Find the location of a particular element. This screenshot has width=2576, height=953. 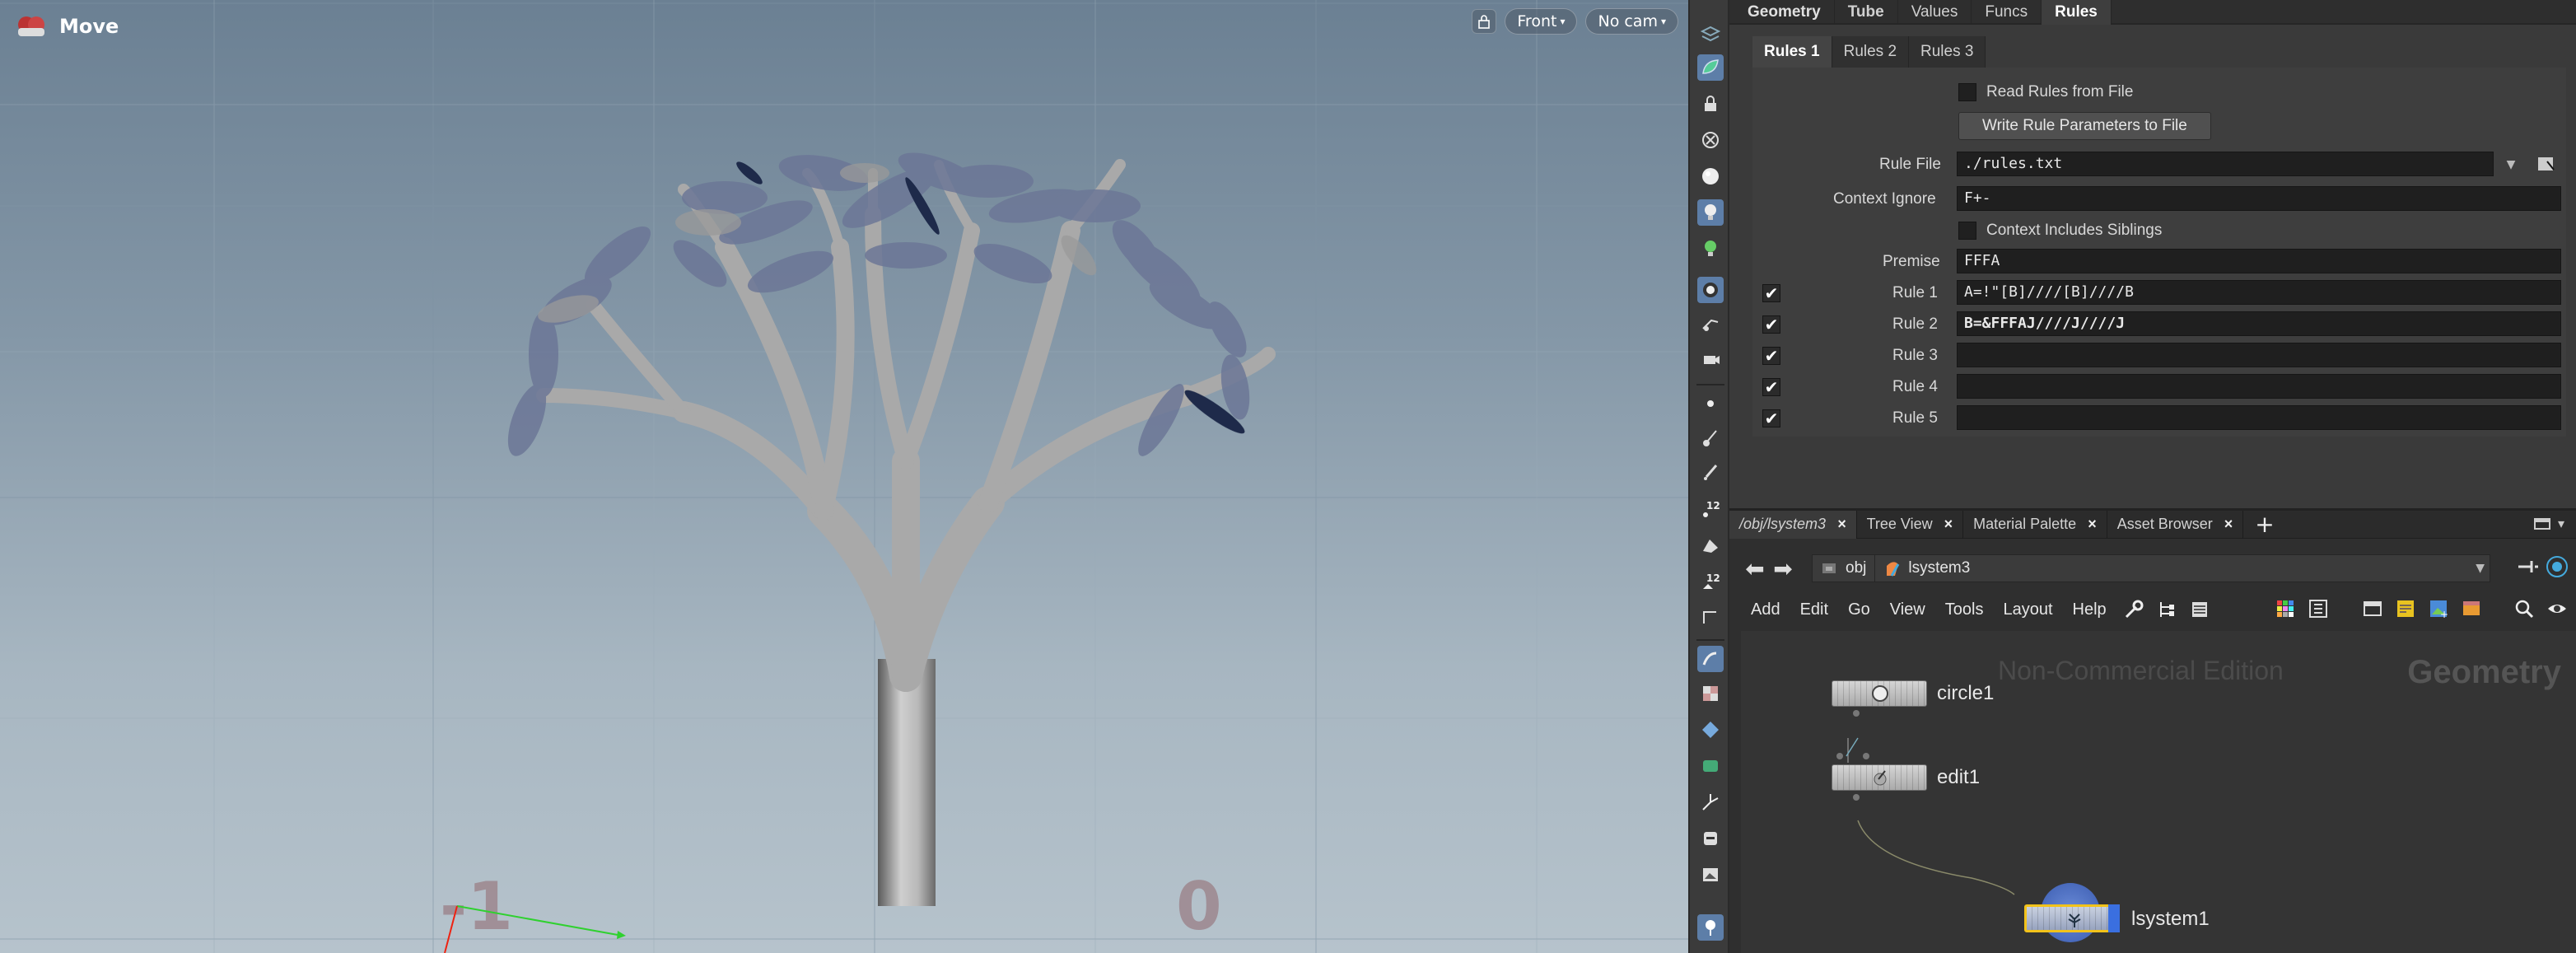

menu-add: Add is located at coordinates (1765, 609).